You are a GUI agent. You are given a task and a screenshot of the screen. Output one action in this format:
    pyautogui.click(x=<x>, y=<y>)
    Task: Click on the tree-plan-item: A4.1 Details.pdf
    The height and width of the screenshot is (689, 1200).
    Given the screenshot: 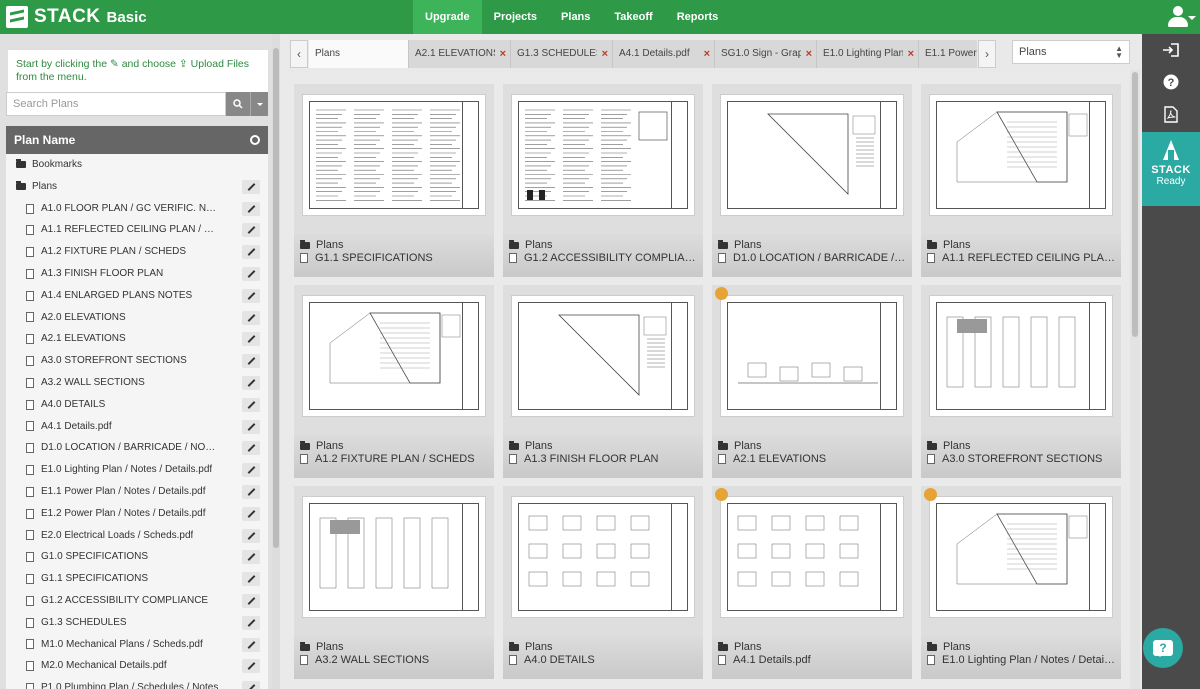 What is the action you would take?
    pyautogui.click(x=137, y=427)
    